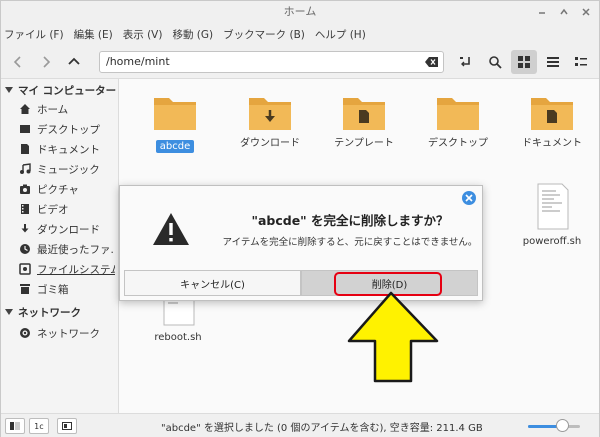 The height and width of the screenshot is (437, 600). I want to click on toggle-path-button, so click(466, 62).